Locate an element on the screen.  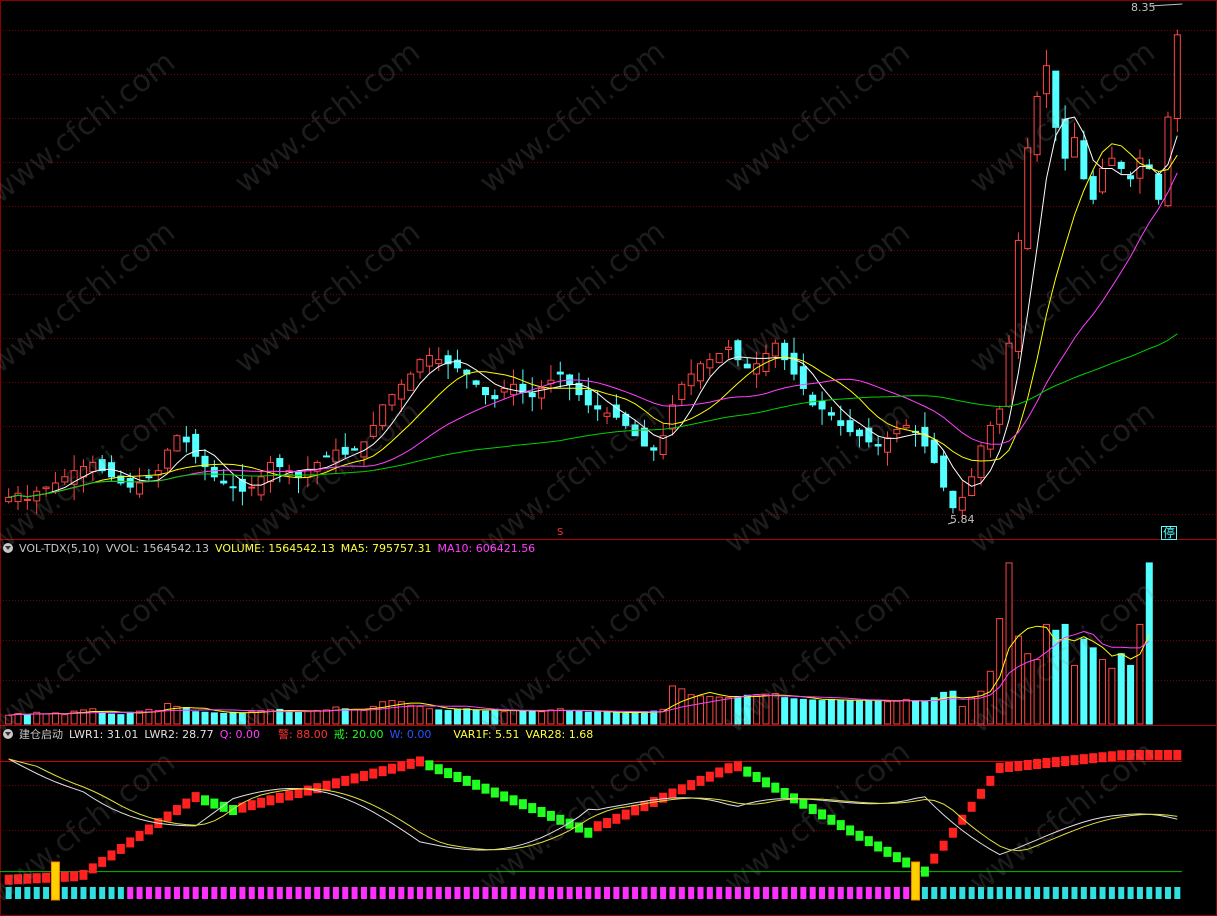
lwr2-value: LWR2: 28.77 is located at coordinates (179, 734).